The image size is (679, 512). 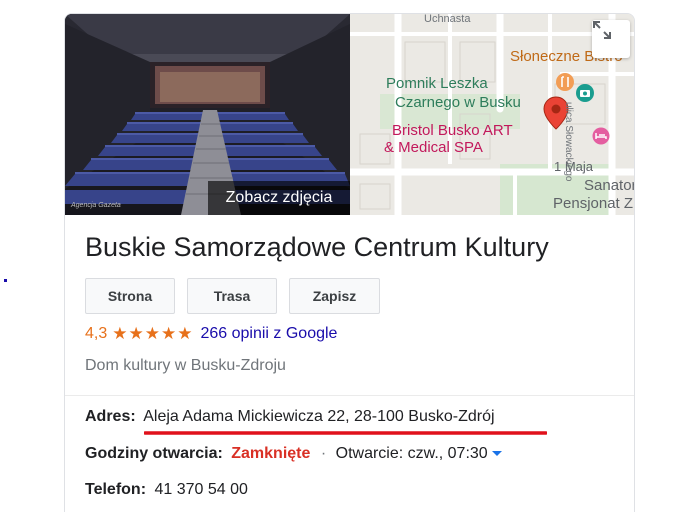 What do you see at coordinates (345, 433) in the screenshot?
I see `red-underline-annotation` at bounding box center [345, 433].